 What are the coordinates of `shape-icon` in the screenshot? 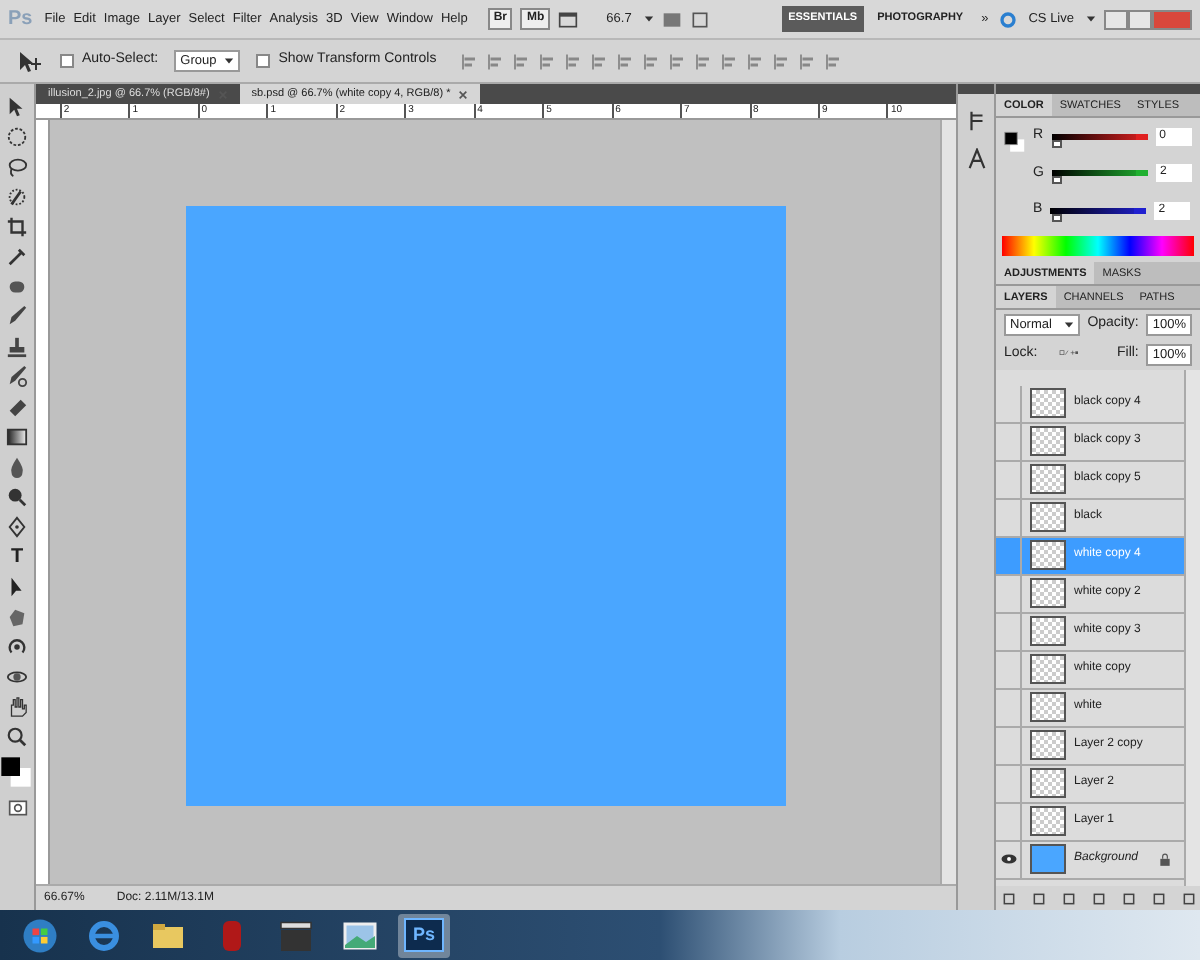 It's located at (17, 617).